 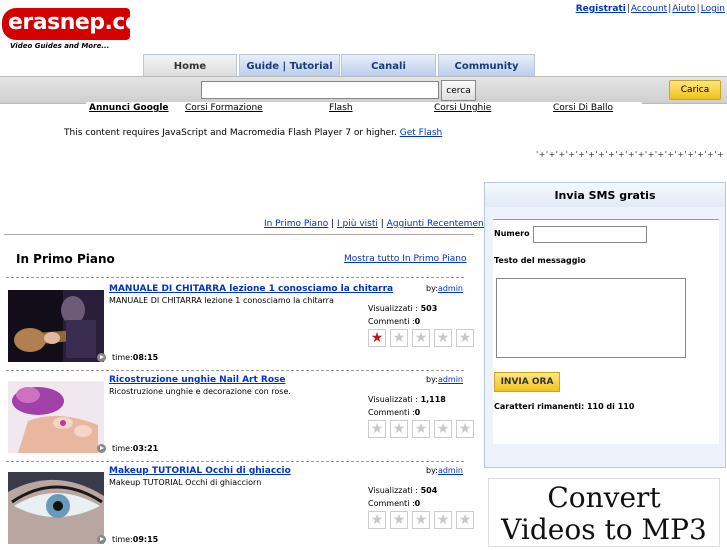 What do you see at coordinates (239, 234) in the screenshot?
I see `divider` at bounding box center [239, 234].